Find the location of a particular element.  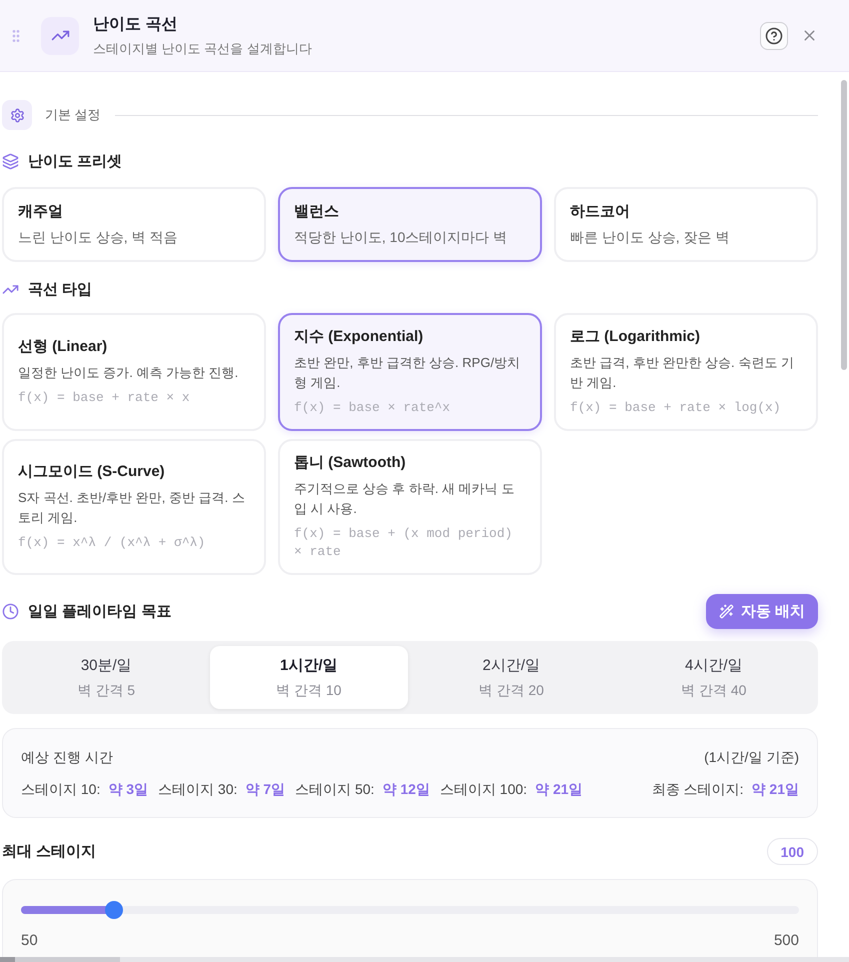

max-stage-label: 최대 스테이지 is located at coordinates (49, 851).